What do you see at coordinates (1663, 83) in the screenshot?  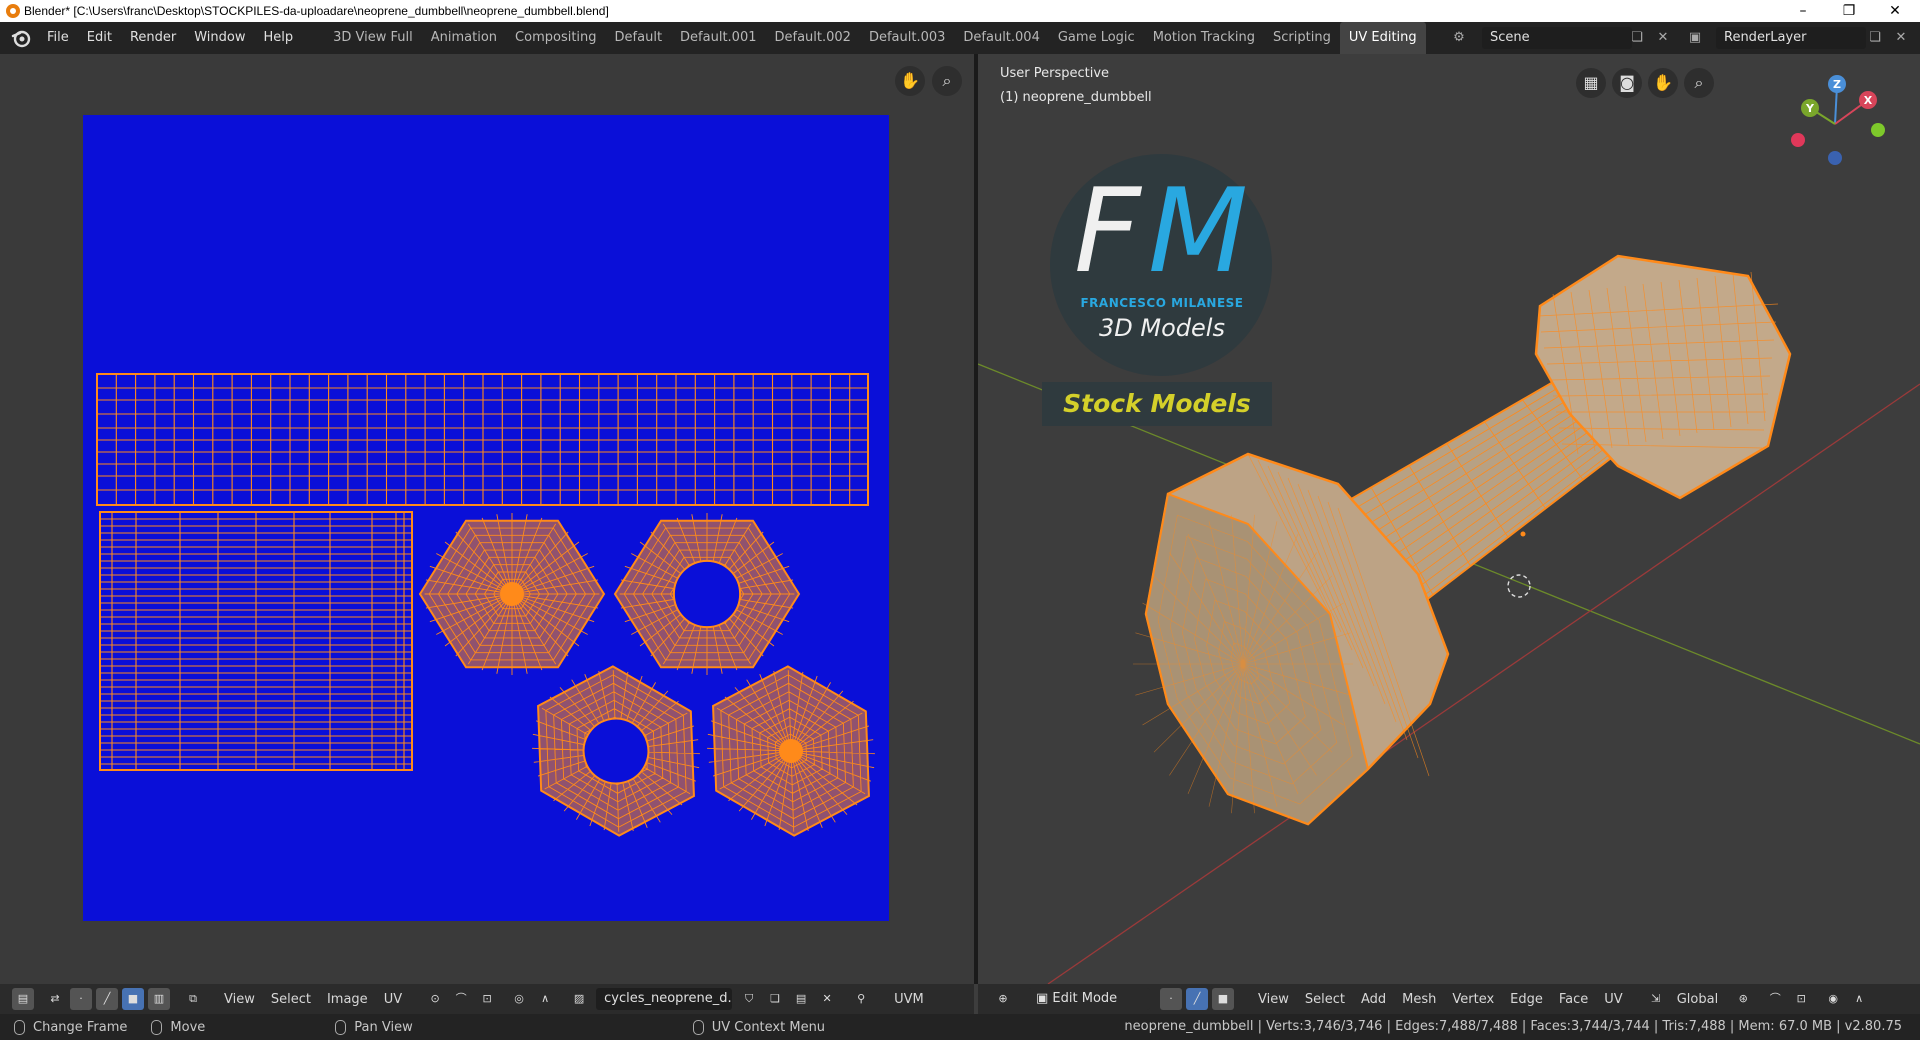 I see `pan-icon: ✋` at bounding box center [1663, 83].